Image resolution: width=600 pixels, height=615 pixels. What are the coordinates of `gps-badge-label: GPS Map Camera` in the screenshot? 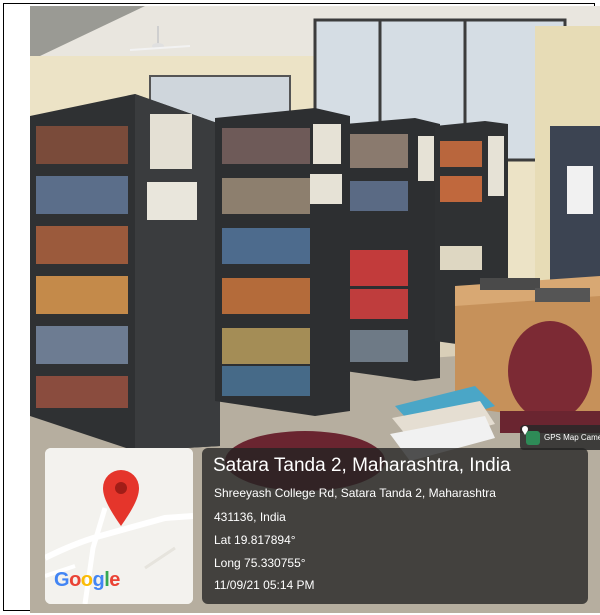 It's located at (572, 437).